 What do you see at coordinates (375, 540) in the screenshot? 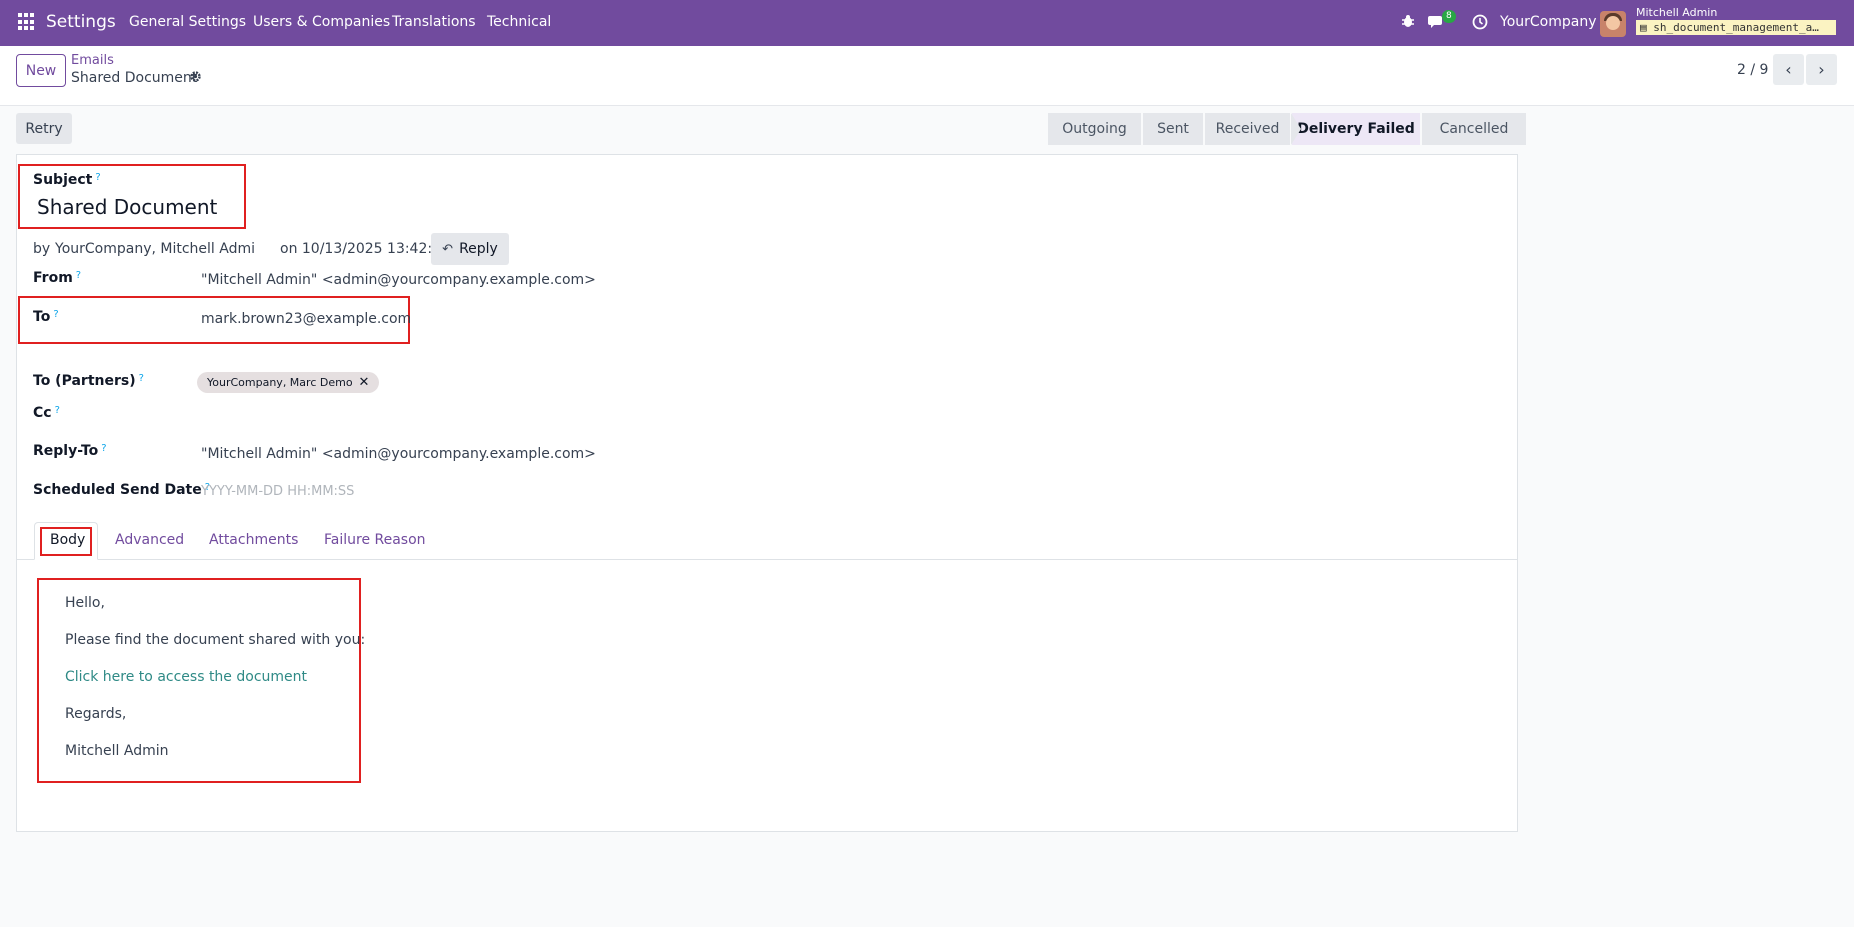
I see `tab-failure-reason: Failure Reason` at bounding box center [375, 540].